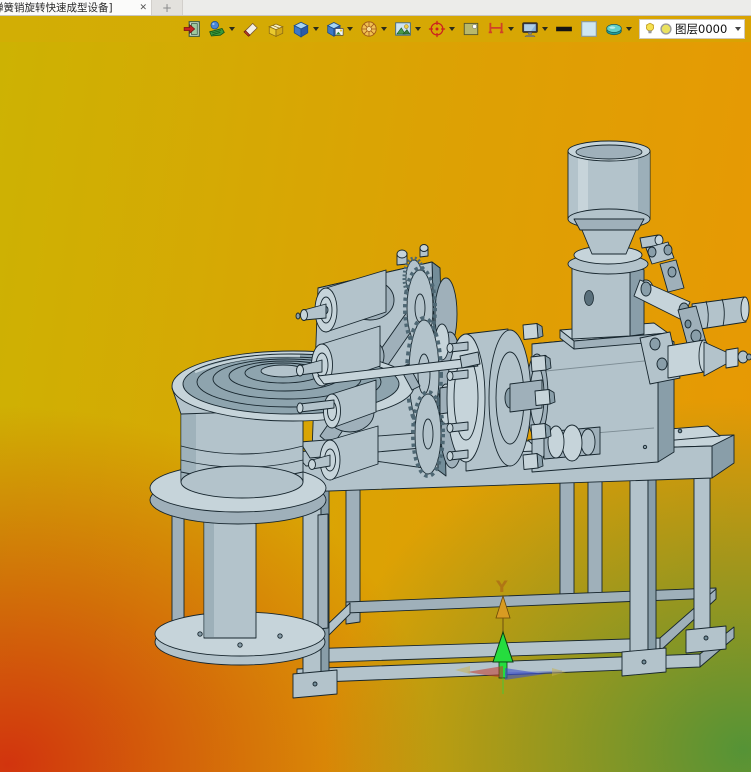 The width and height of the screenshot is (751, 772). What do you see at coordinates (167, 7) in the screenshot?
I see `new-tab-button: +` at bounding box center [167, 7].